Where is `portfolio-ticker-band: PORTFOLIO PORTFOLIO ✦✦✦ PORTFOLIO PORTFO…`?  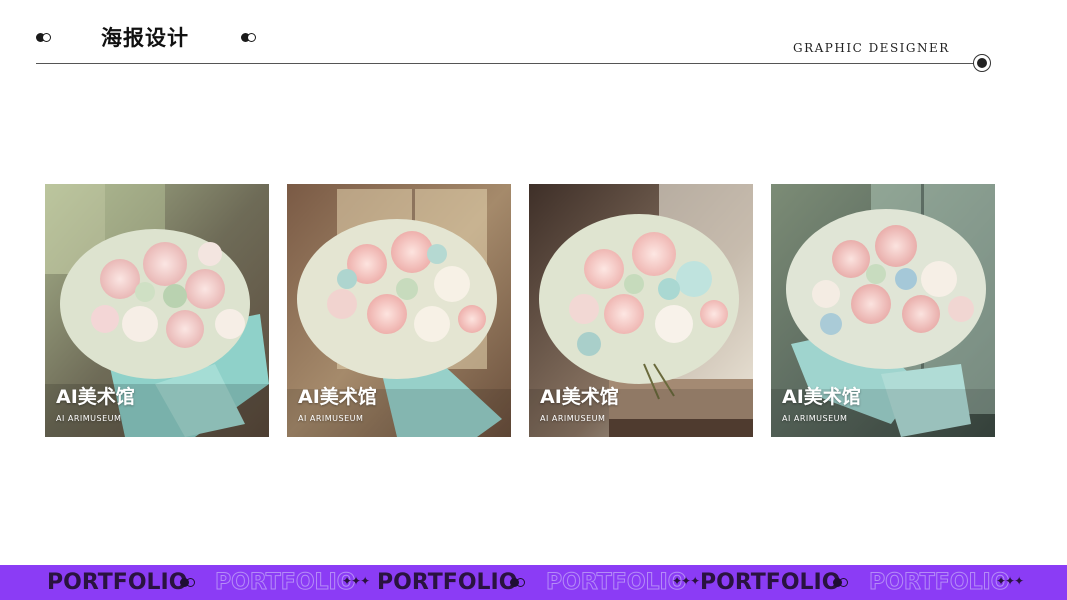
portfolio-ticker-band: PORTFOLIO PORTFOLIO ✦✦✦ PORTFOLIO PORTFO… is located at coordinates (533, 582).